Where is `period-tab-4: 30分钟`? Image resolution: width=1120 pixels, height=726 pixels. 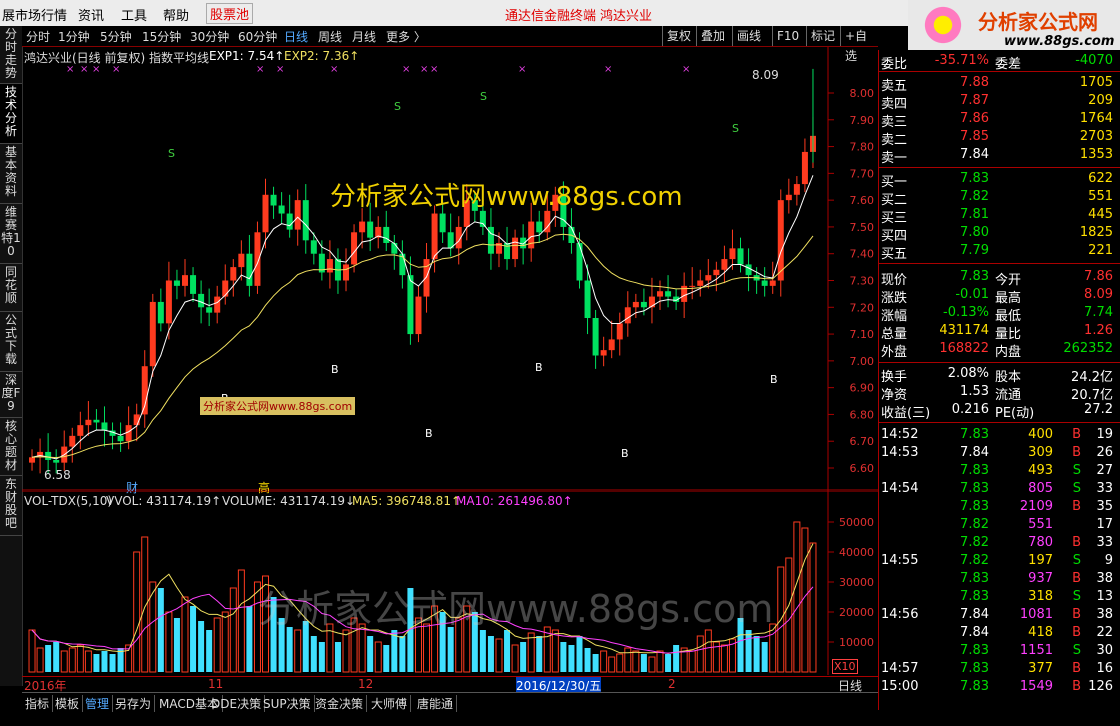
period-tab-4: 30分钟 is located at coordinates (209, 36).